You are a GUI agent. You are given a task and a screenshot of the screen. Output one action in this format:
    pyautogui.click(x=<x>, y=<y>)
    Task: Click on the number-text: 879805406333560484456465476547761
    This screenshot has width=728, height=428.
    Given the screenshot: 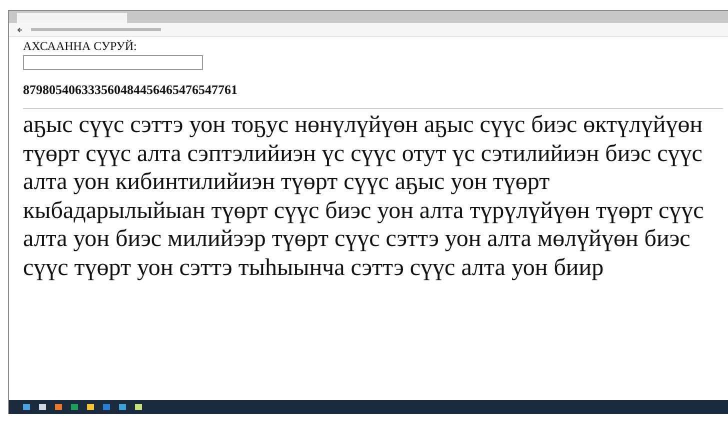 What is the action you would take?
    pyautogui.click(x=130, y=90)
    